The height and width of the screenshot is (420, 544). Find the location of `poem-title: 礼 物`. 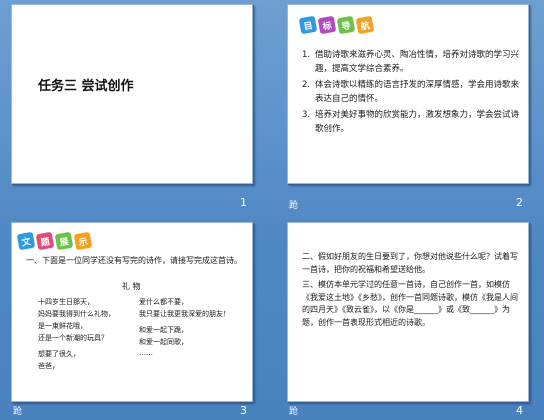

poem-title: 礼 物 is located at coordinates (131, 286).